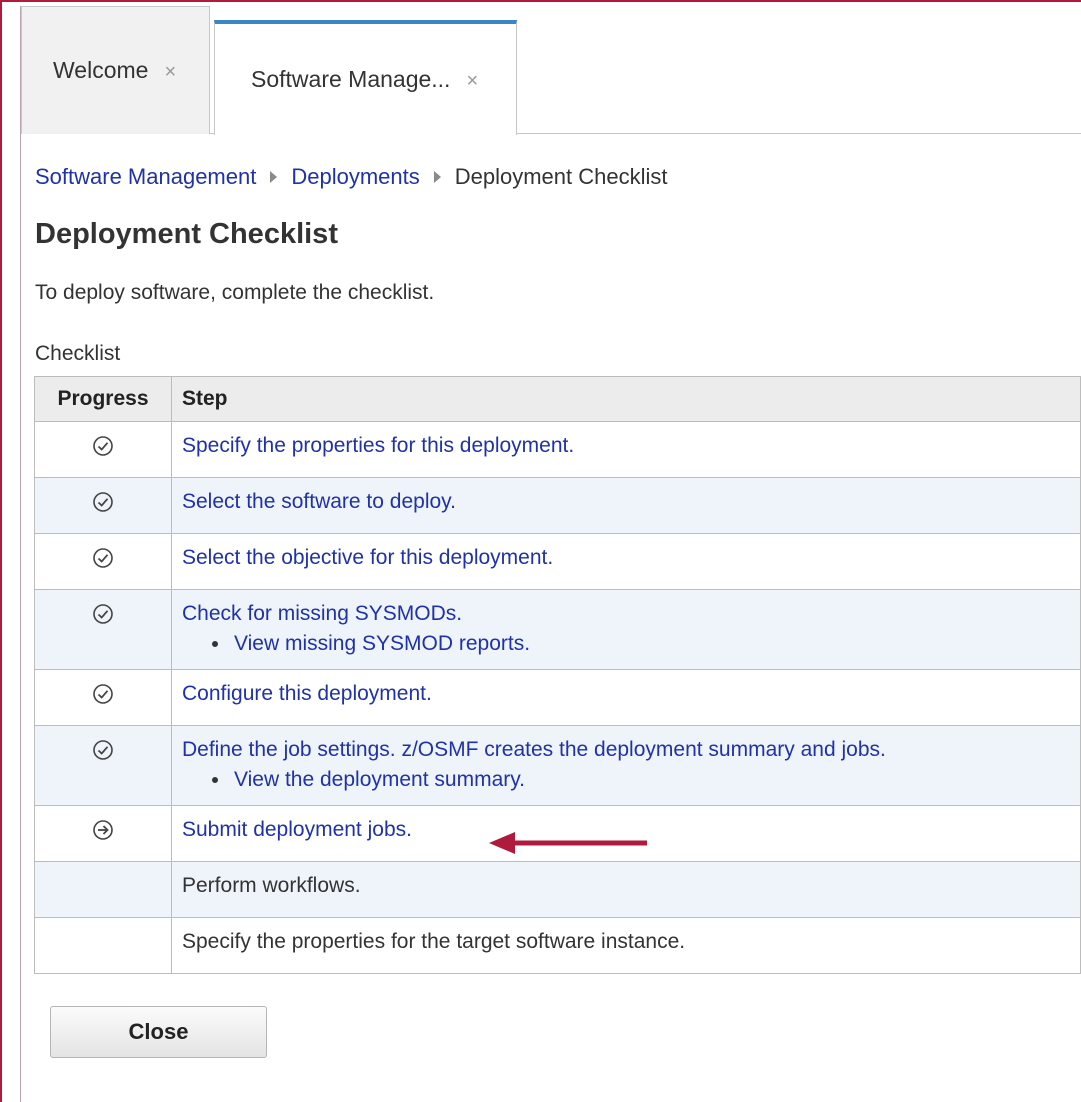 Image resolution: width=1081 pixels, height=1102 pixels. I want to click on checklist-header-row: Progress Step, so click(557, 399).